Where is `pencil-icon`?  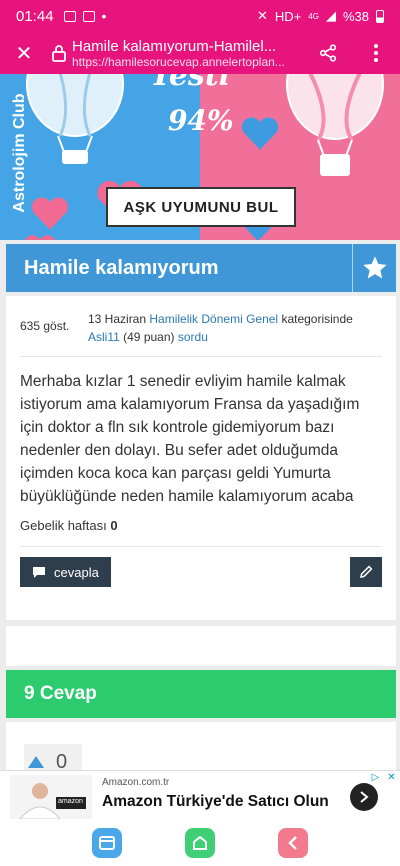 pencil-icon is located at coordinates (366, 571).